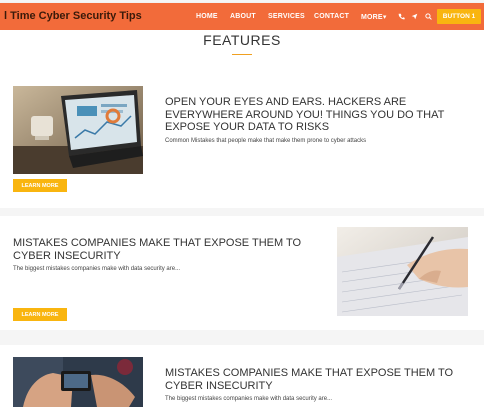  Describe the element at coordinates (40, 185) in the screenshot. I see `card-1-learn-more-button: LEARN MORE` at that location.